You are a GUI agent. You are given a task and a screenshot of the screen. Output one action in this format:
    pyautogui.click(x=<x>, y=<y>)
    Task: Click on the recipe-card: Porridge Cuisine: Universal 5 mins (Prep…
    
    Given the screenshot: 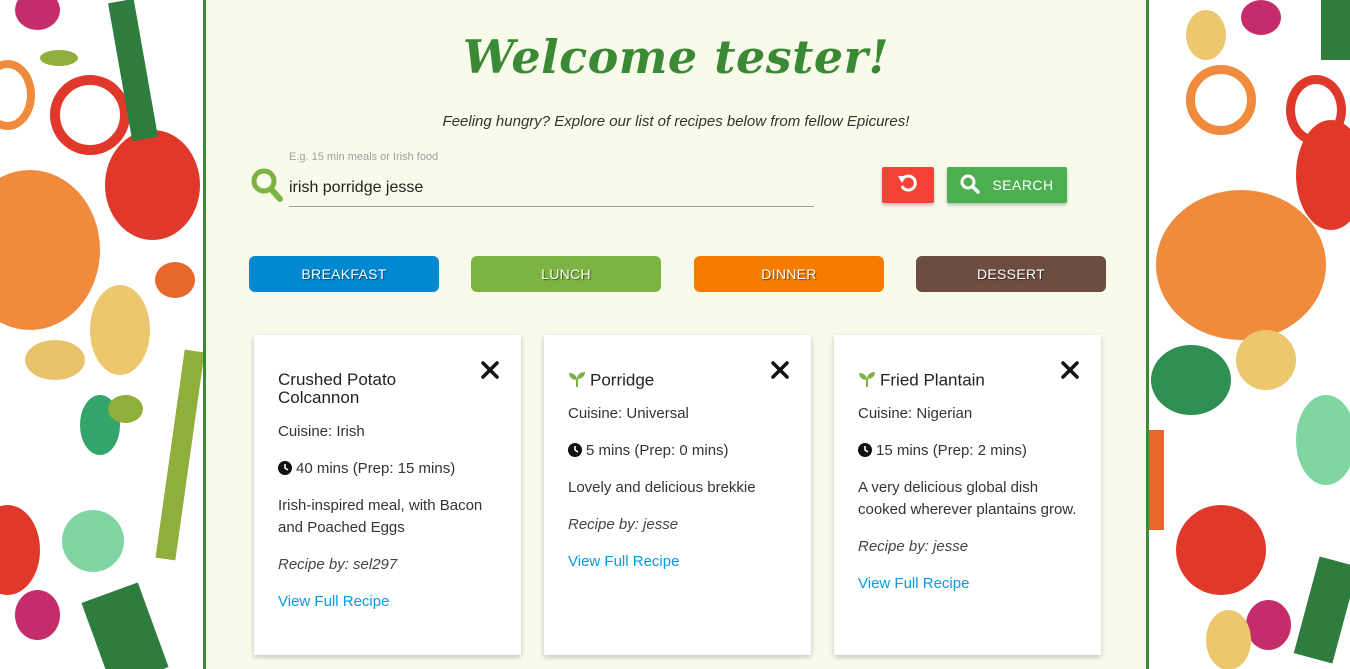 What is the action you would take?
    pyautogui.click(x=677, y=495)
    